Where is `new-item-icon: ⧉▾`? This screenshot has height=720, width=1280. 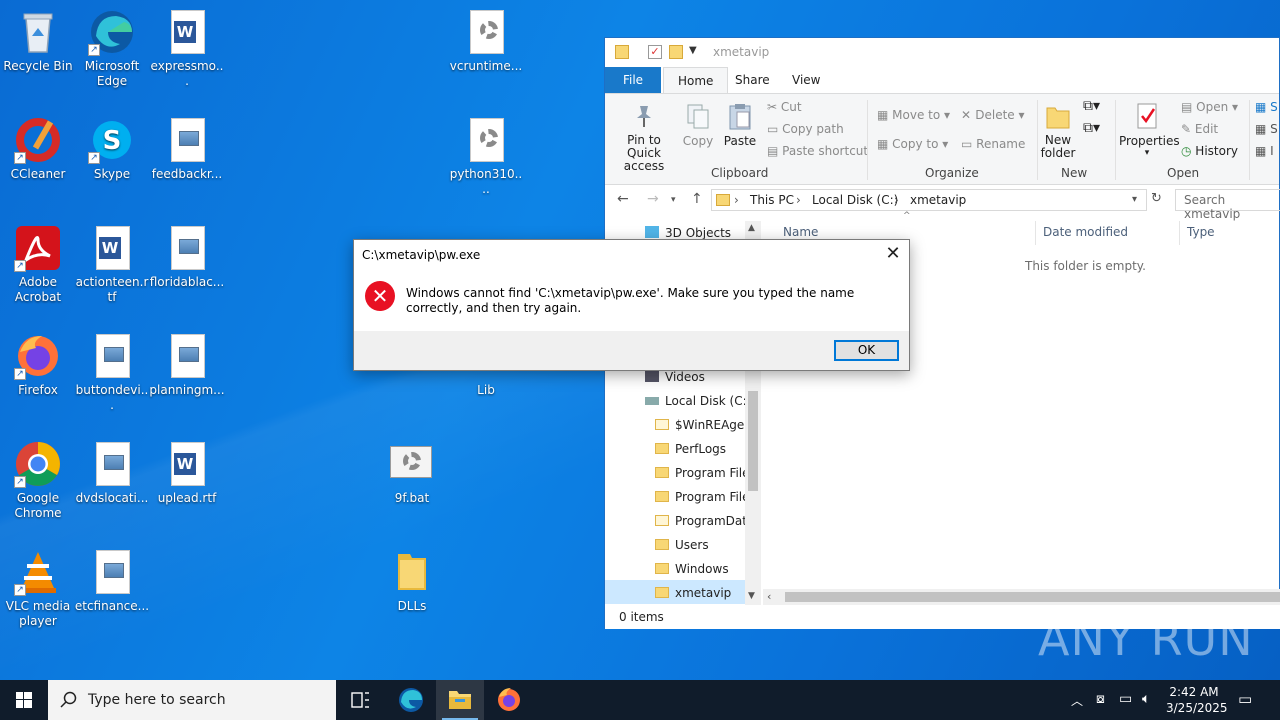 new-item-icon: ⧉▾ is located at coordinates (1091, 106).